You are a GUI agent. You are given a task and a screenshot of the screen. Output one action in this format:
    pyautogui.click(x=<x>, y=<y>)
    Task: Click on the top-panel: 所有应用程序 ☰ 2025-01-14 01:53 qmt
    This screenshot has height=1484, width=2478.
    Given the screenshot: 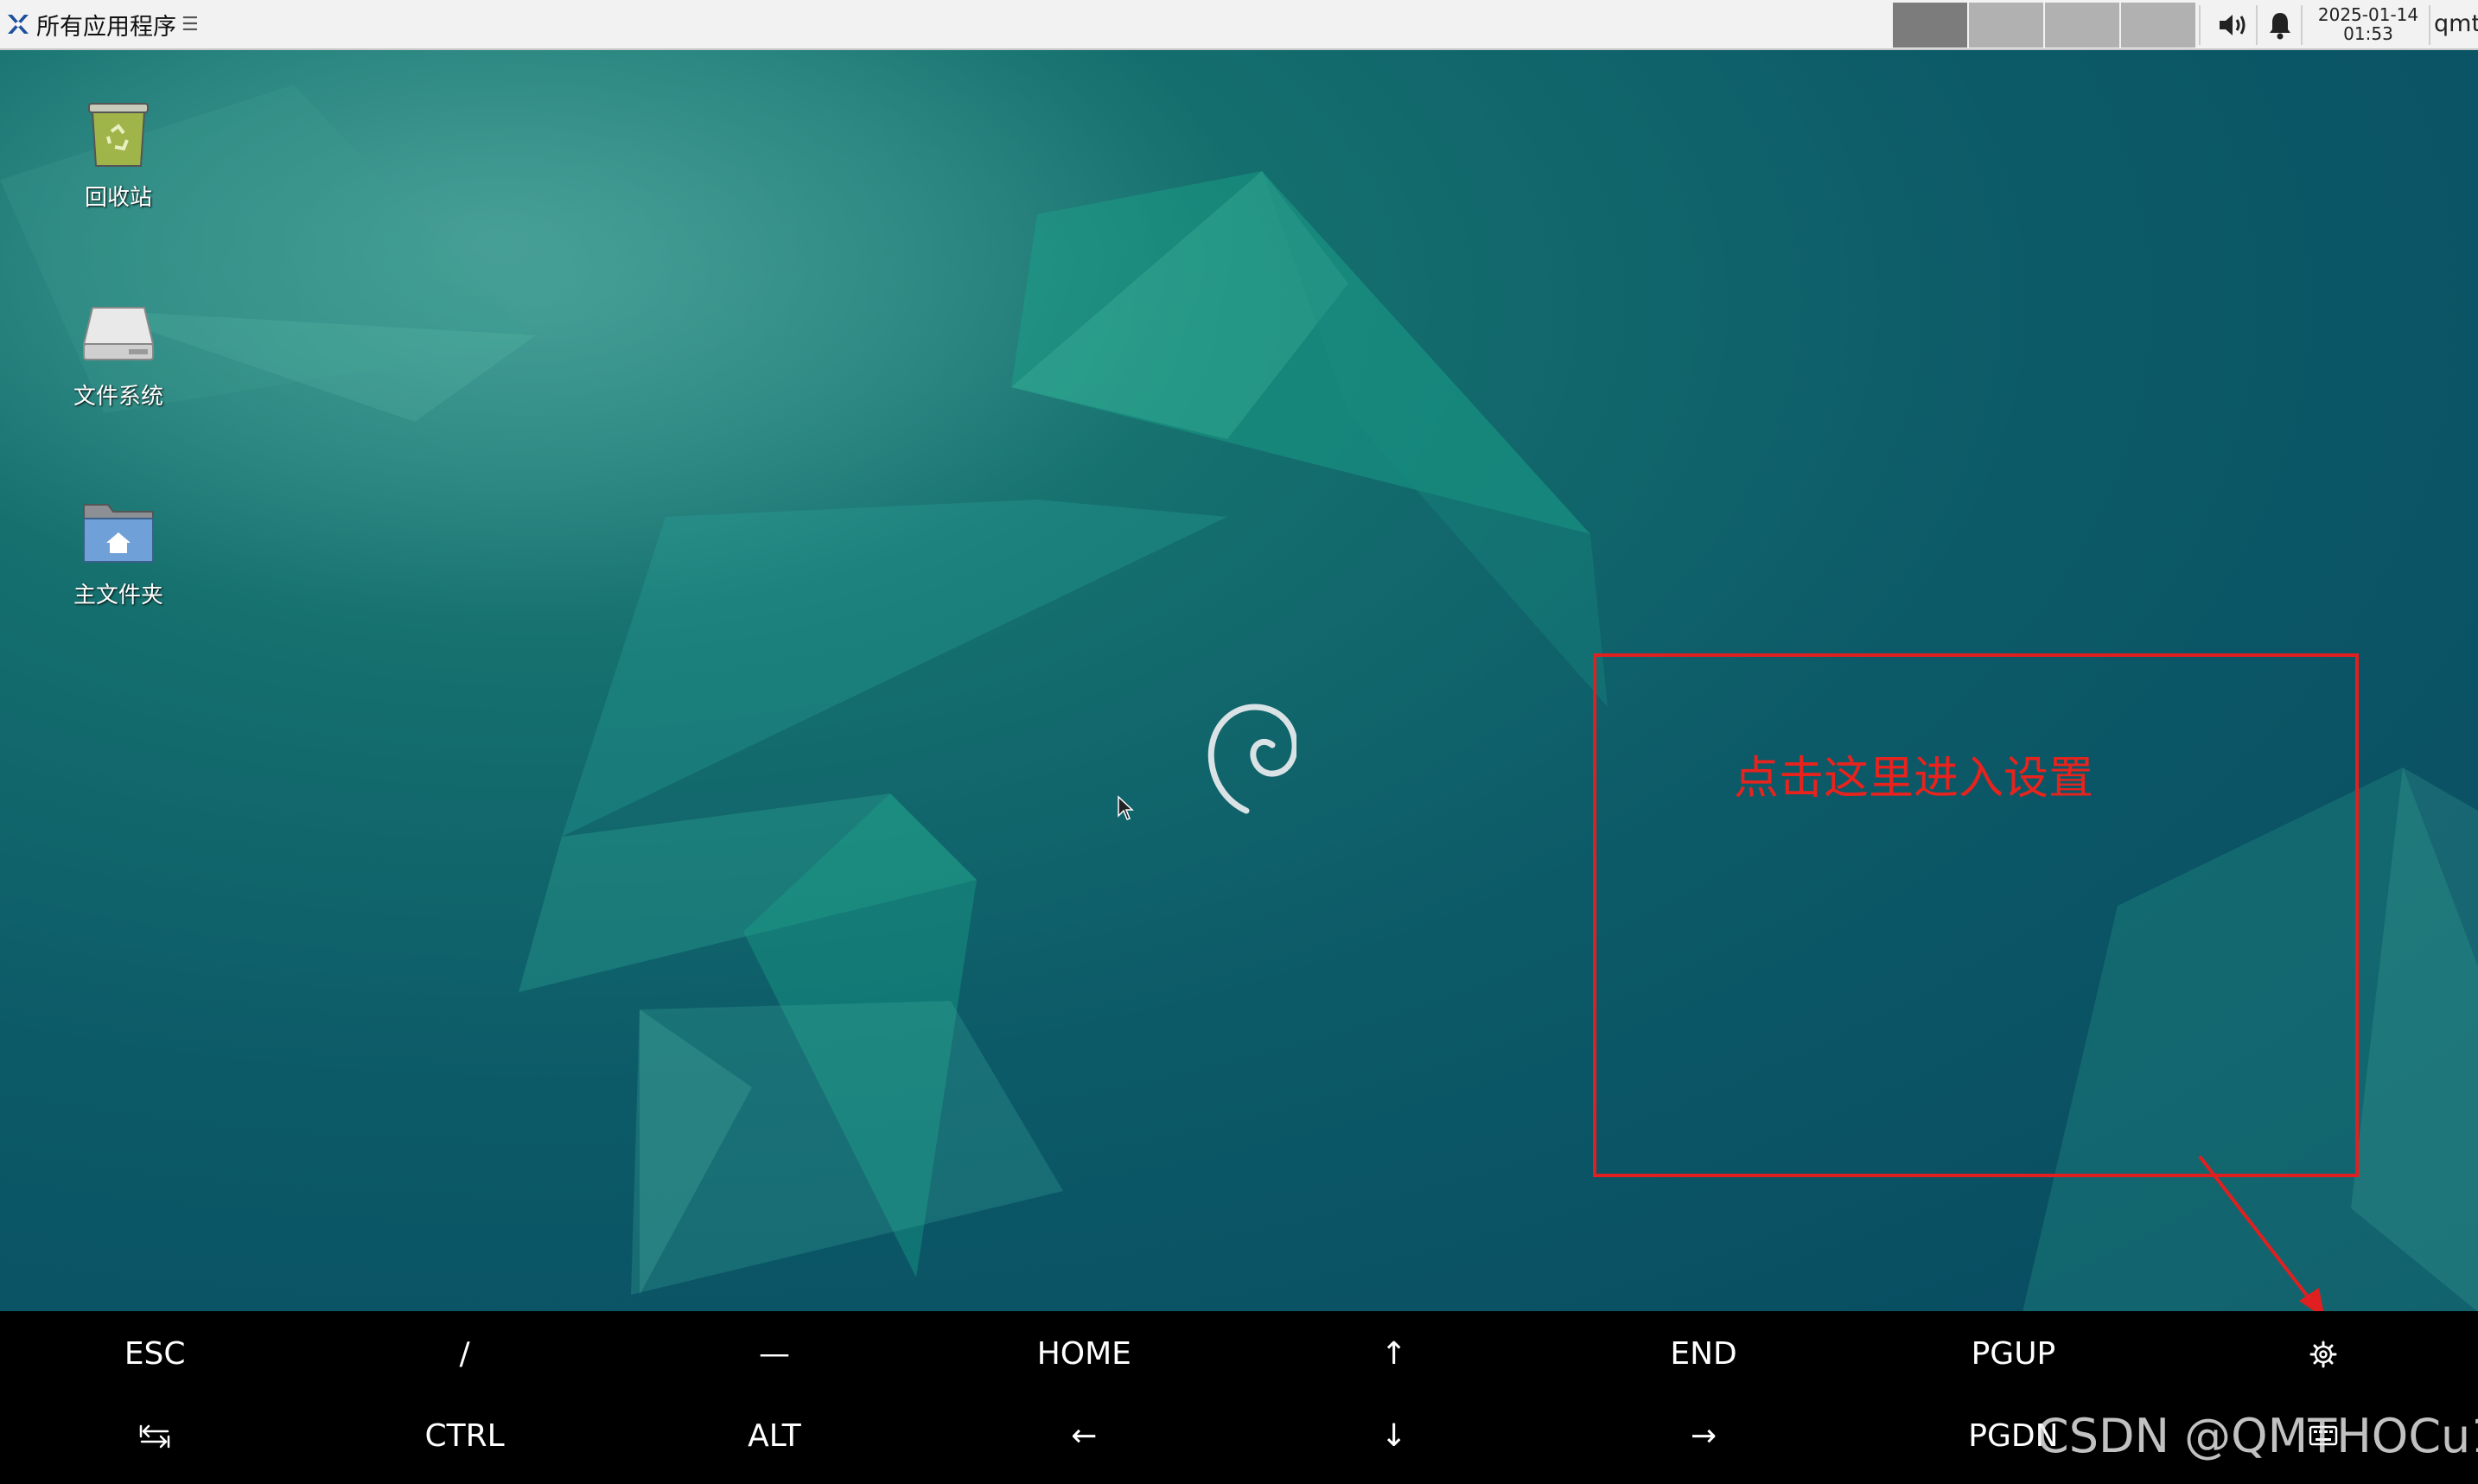 What is the action you would take?
    pyautogui.click(x=1239, y=25)
    